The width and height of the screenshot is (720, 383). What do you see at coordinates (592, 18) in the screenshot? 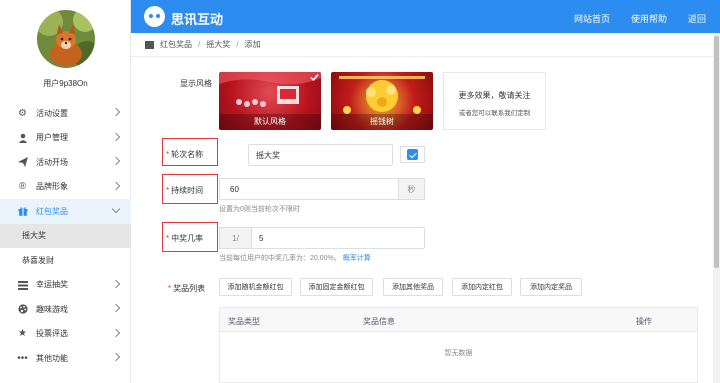
I see `nav-link-home: 网站首页` at bounding box center [592, 18].